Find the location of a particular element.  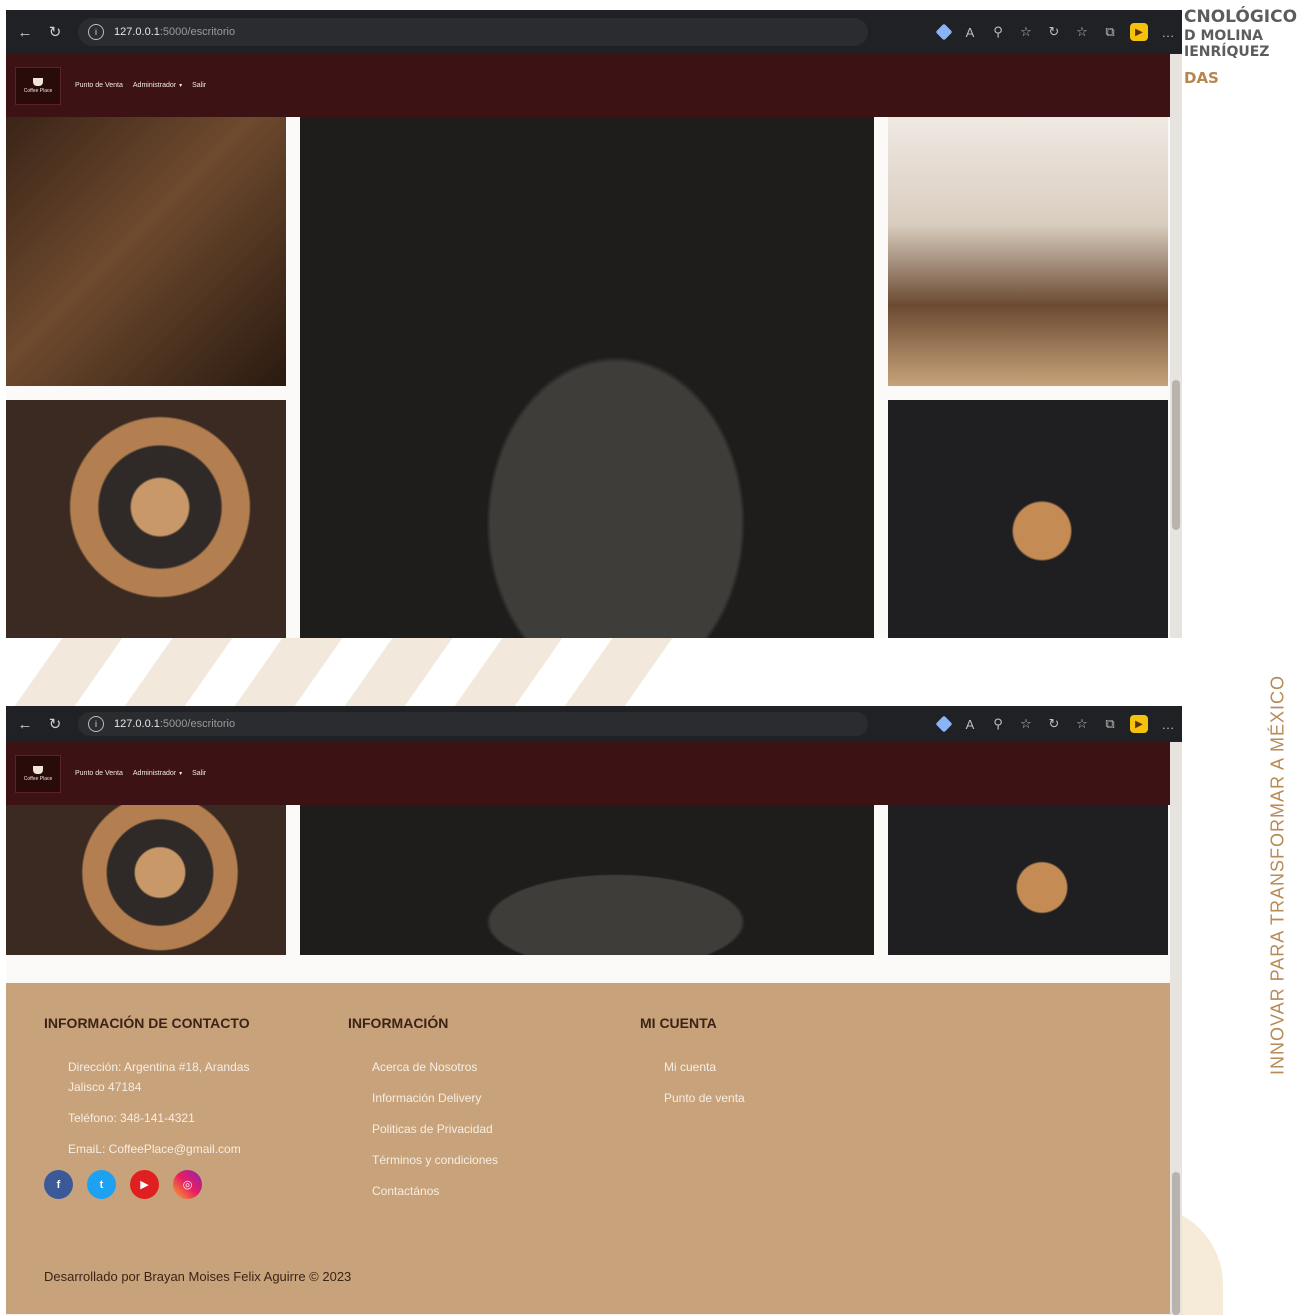

photo-coffee-tools is located at coordinates (146, 251).